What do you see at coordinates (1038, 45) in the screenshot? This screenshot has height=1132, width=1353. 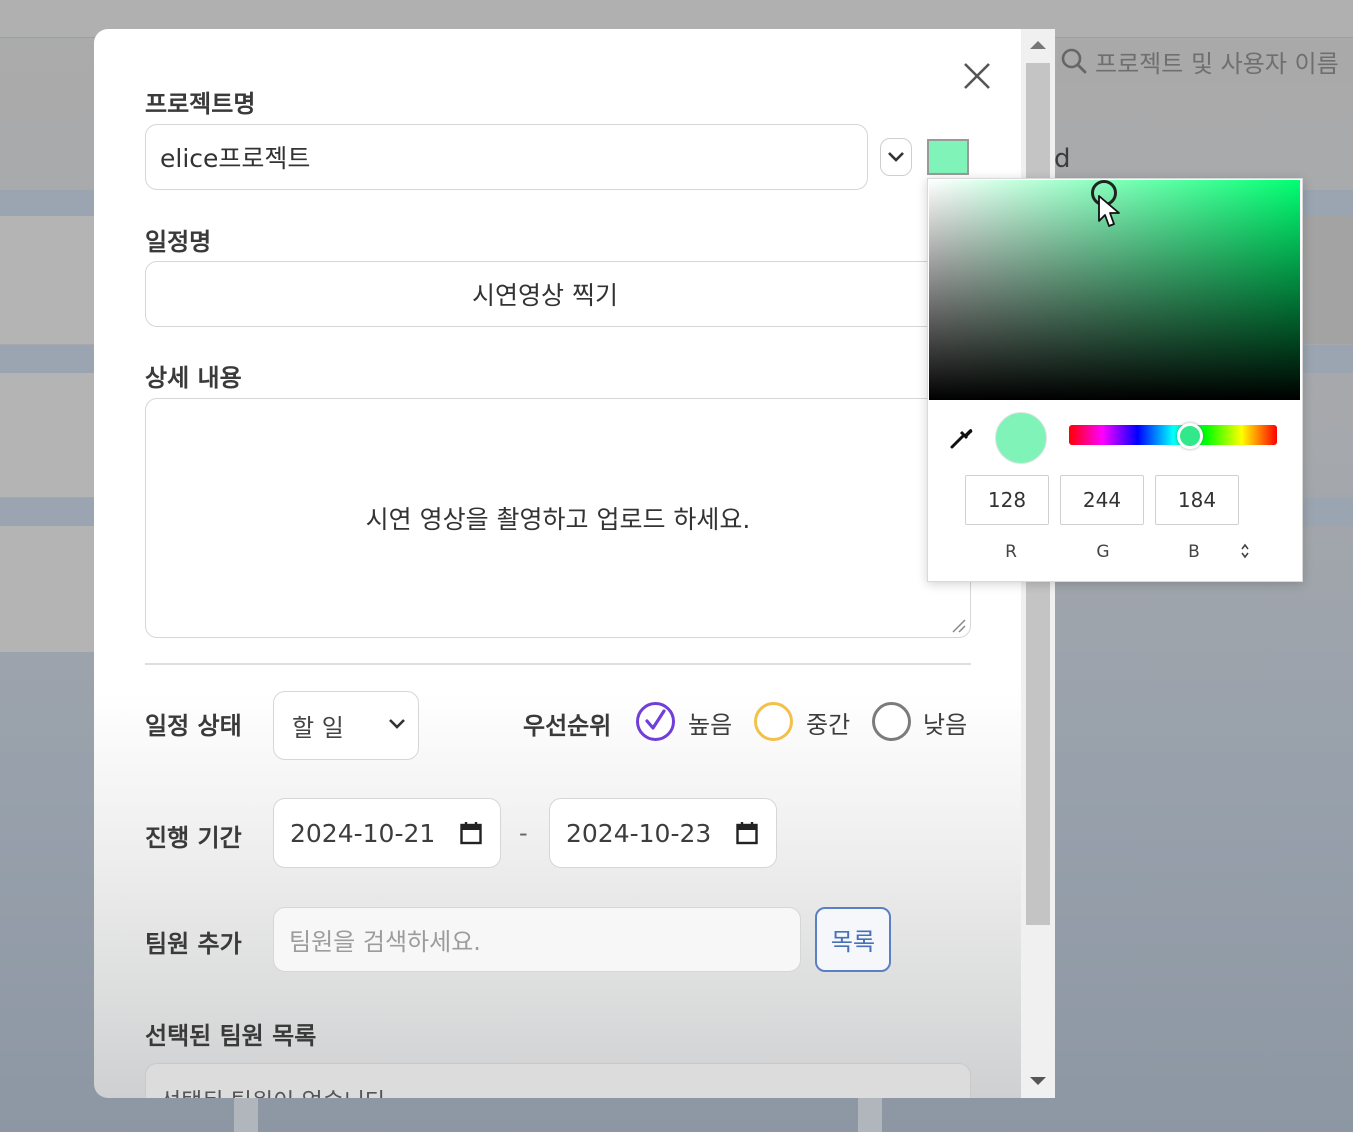 I see `scroll-up-arrow-icon` at bounding box center [1038, 45].